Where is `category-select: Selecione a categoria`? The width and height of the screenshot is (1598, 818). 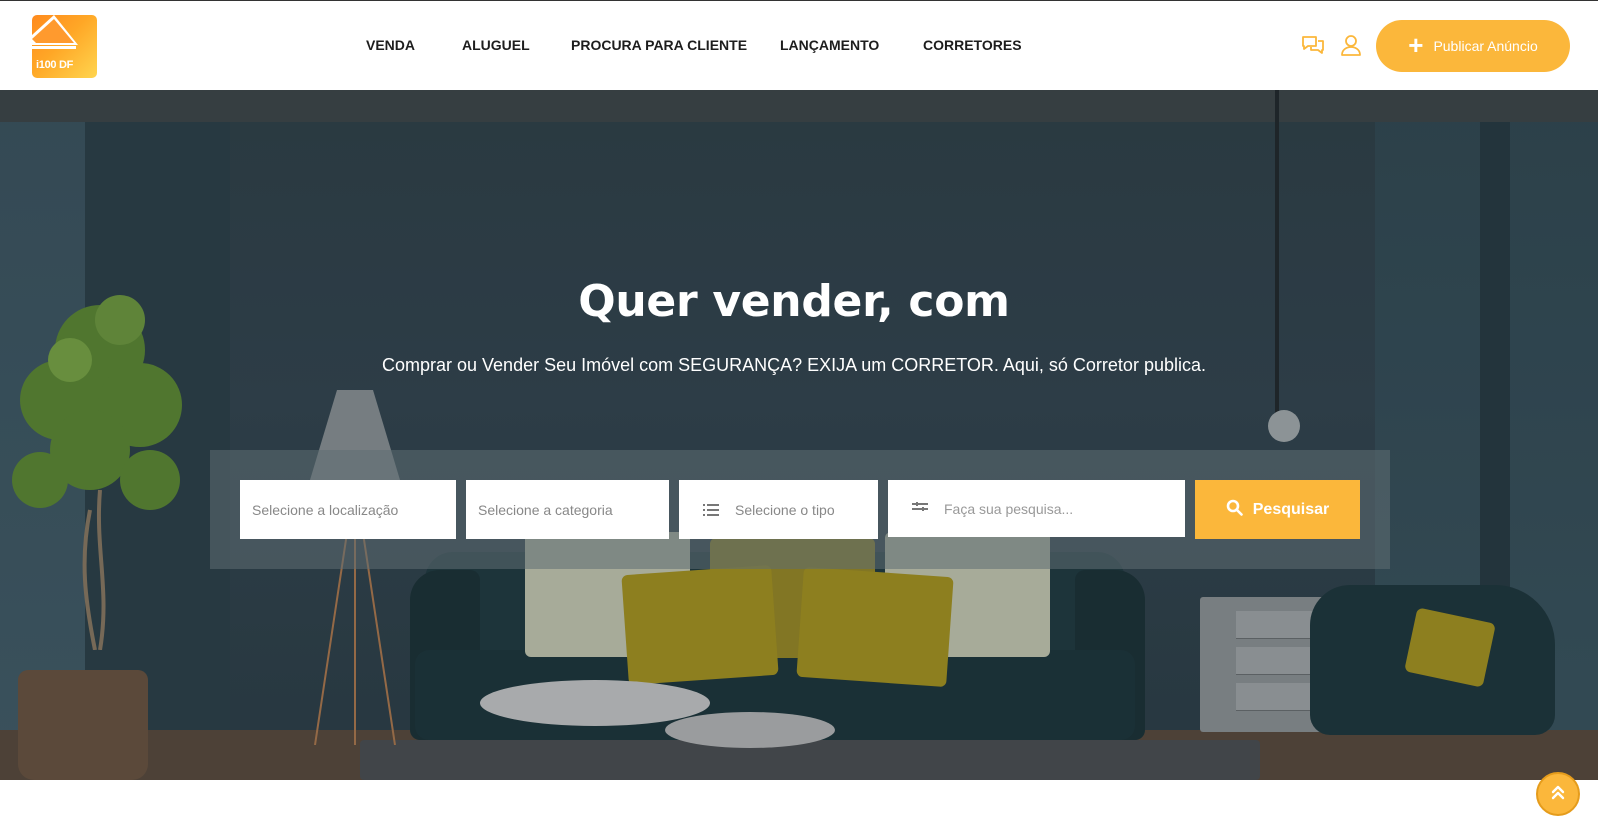
category-select: Selecione a categoria is located at coordinates (567, 509).